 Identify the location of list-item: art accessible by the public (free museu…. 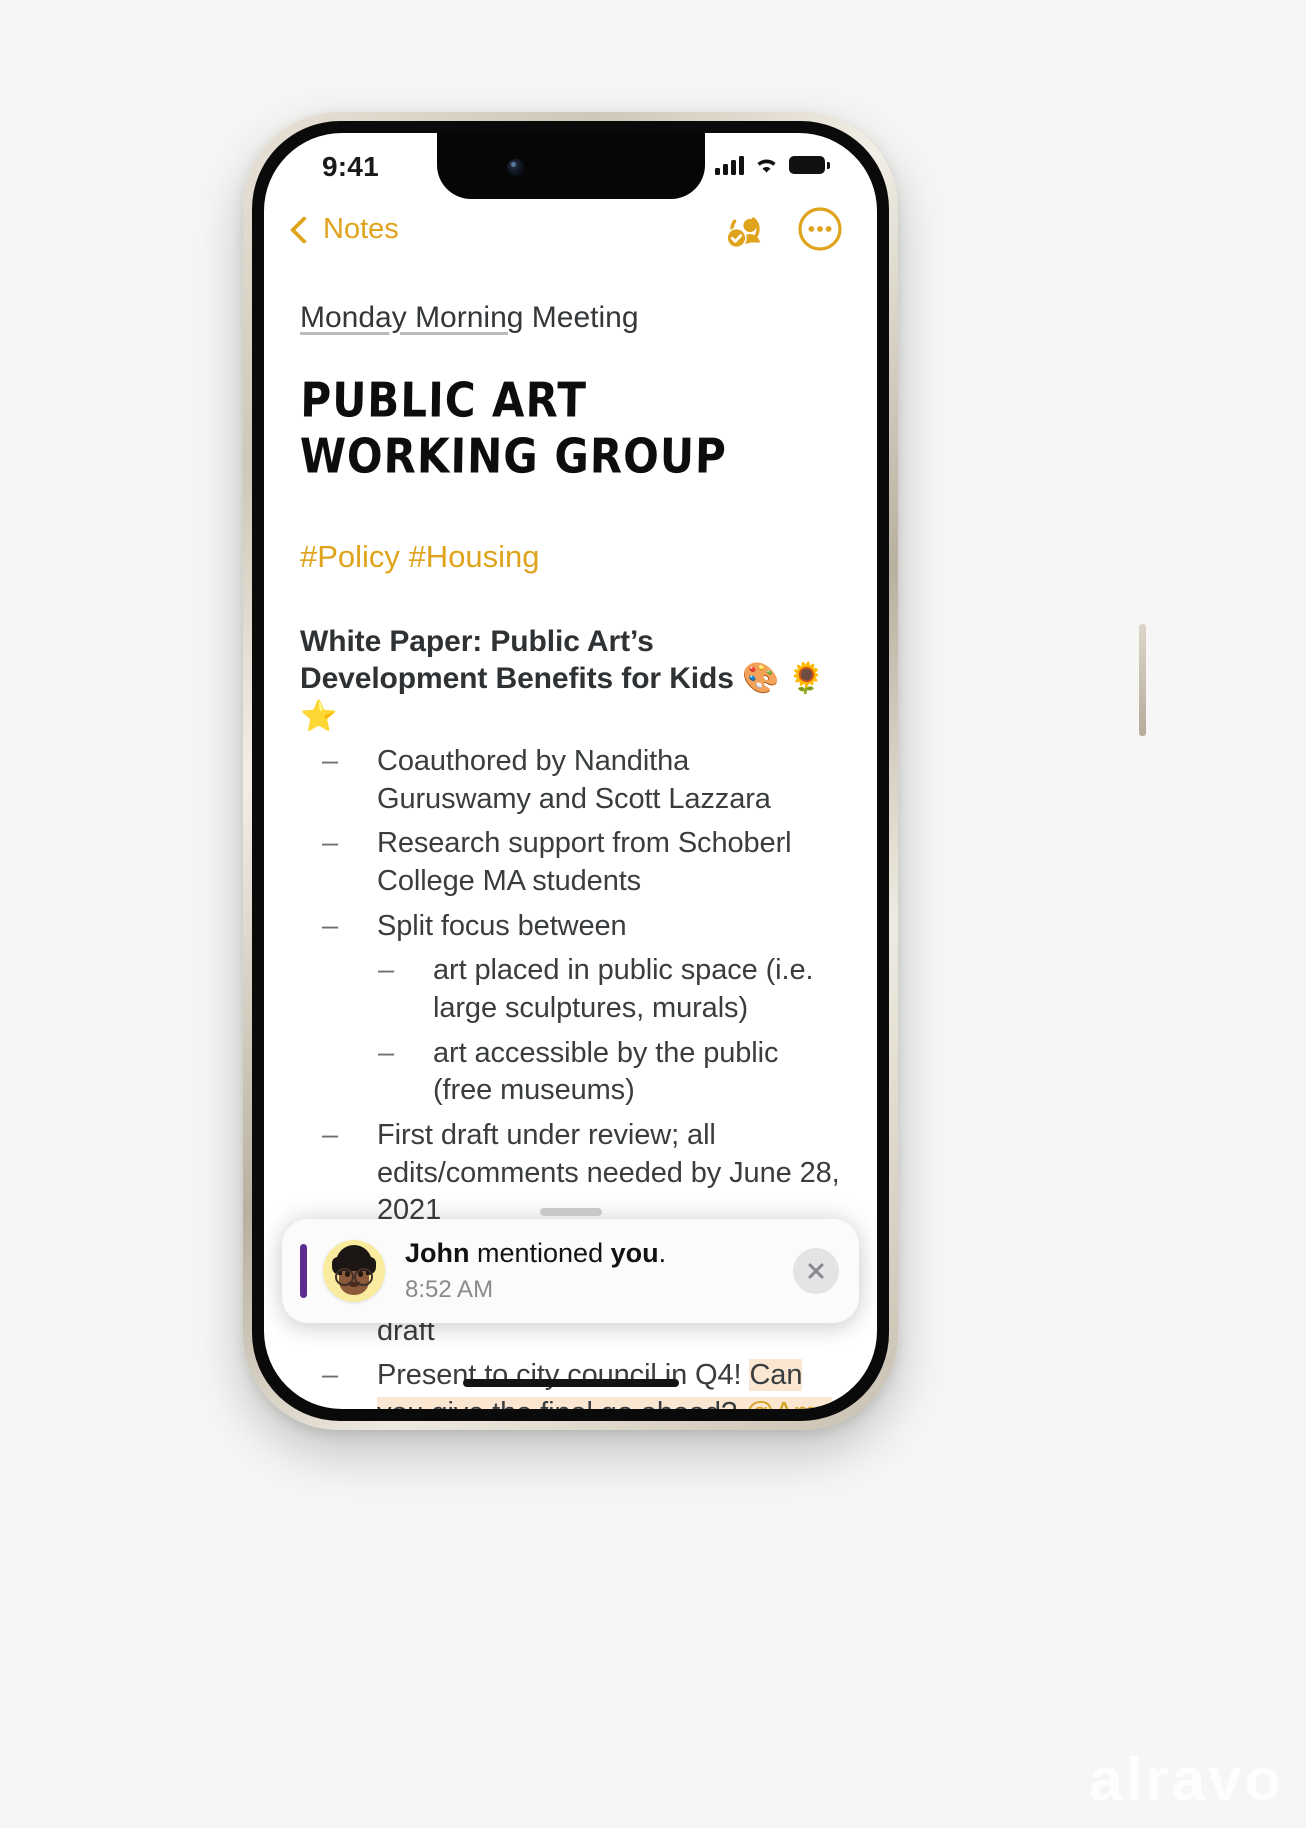
(609, 1072).